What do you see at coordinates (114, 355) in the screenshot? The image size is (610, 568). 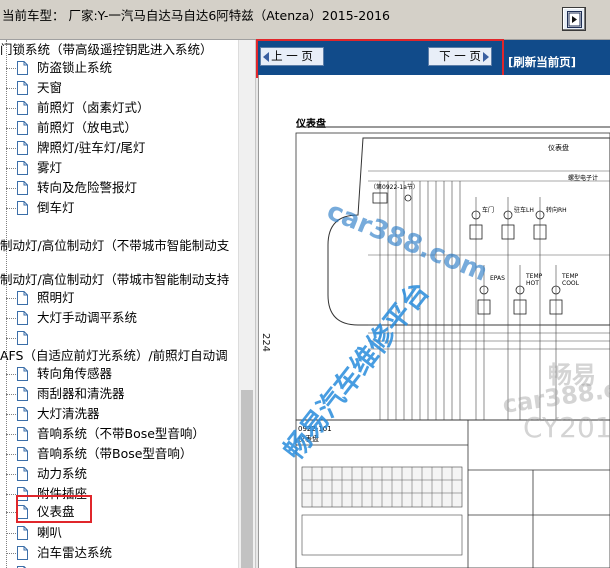 I see `tree-item-label: AFS（自适应前灯光系统）/前照灯自动调` at bounding box center [114, 355].